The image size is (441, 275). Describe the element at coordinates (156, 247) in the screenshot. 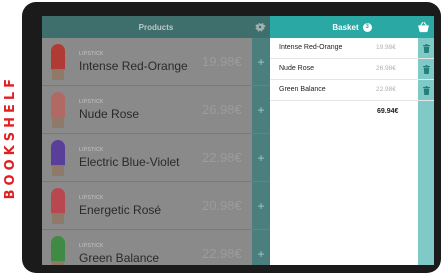

I see `product-row: LIPSTICK Green Balance 22.98€ +` at that location.